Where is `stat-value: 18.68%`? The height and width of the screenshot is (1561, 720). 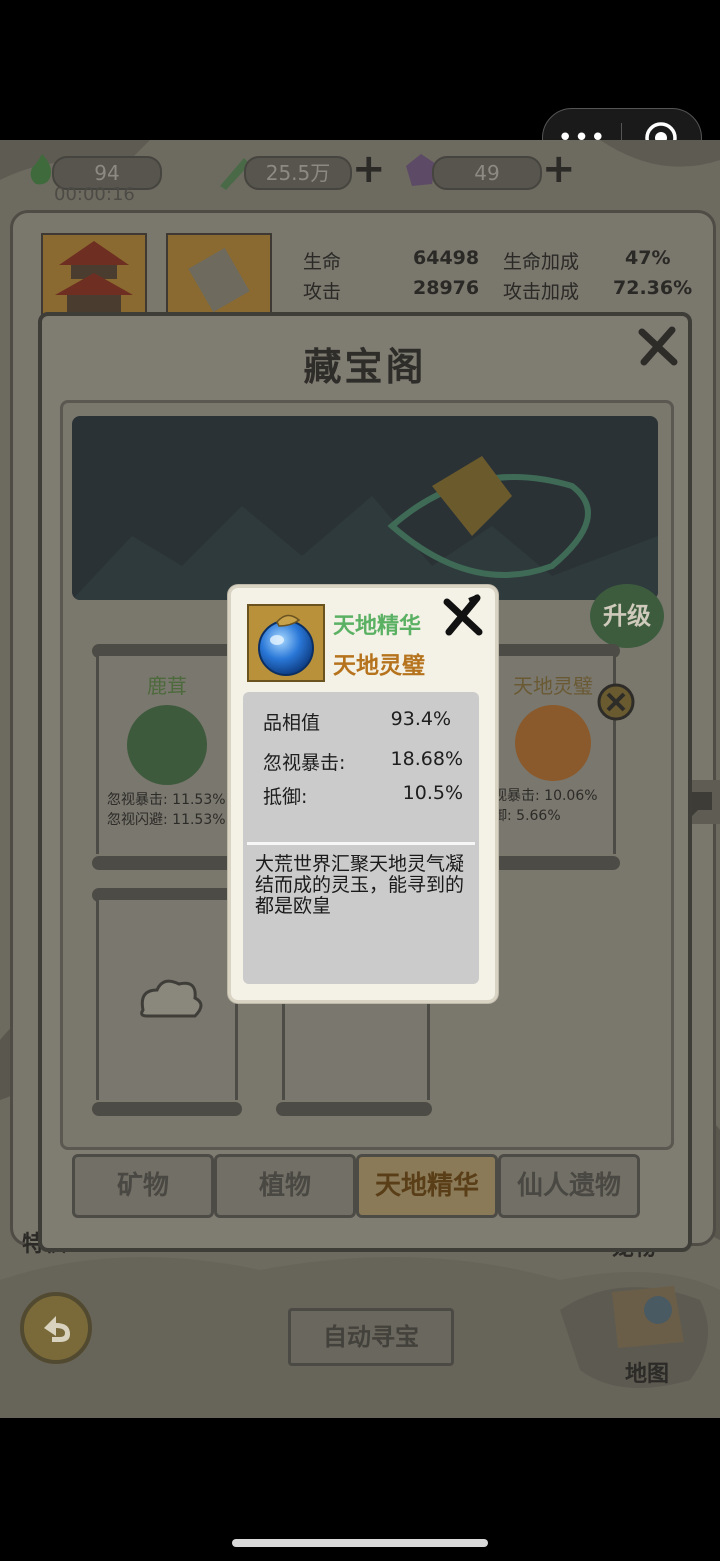 stat-value: 18.68% is located at coordinates (426, 759).